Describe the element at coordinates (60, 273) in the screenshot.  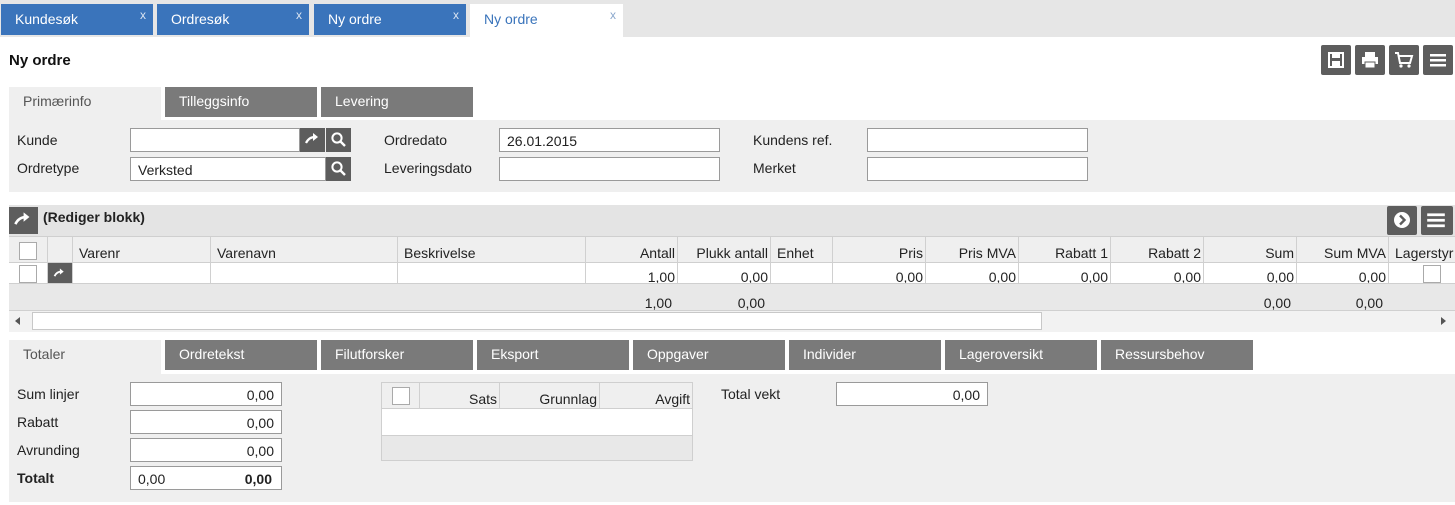
I see `row-goto-button` at that location.